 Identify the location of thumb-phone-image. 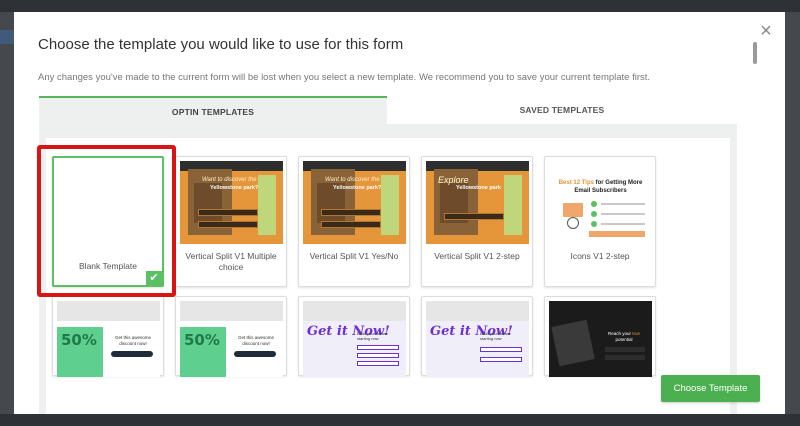
(573, 343).